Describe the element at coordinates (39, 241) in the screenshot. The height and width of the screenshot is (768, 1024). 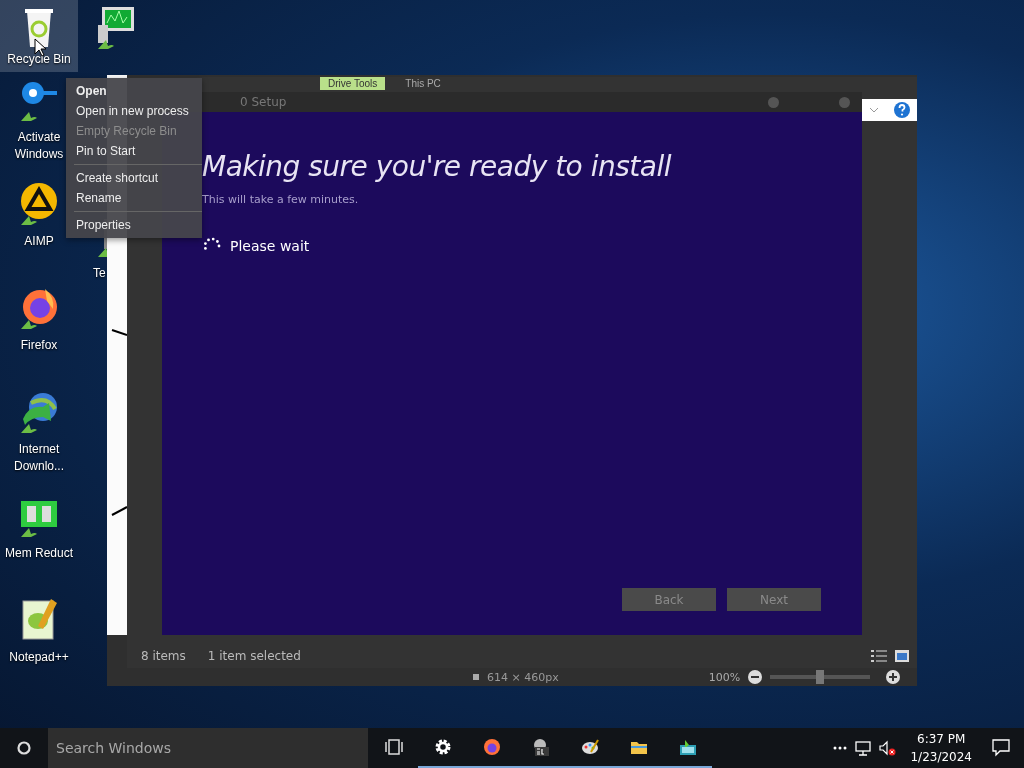
I see `icon-label: AIMP` at that location.